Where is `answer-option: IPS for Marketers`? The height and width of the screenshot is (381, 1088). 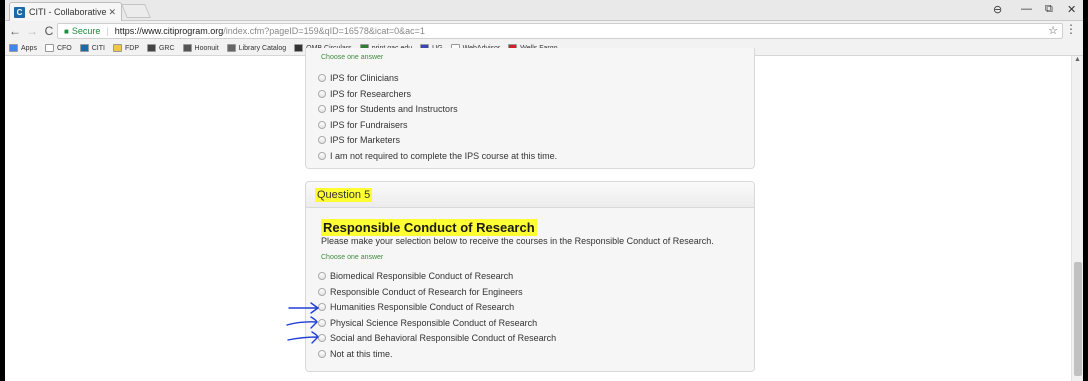
answer-option: IPS for Marketers is located at coordinates (359, 140).